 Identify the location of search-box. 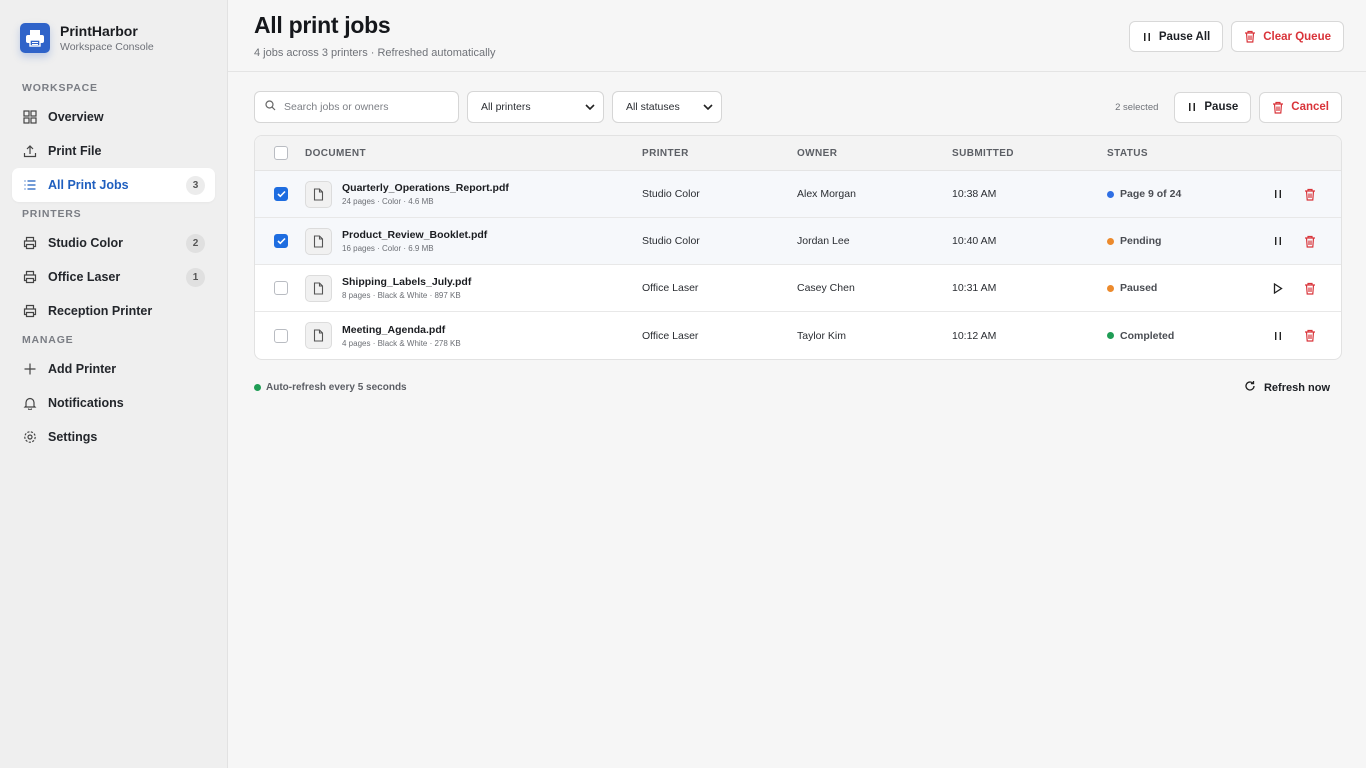
(356, 107).